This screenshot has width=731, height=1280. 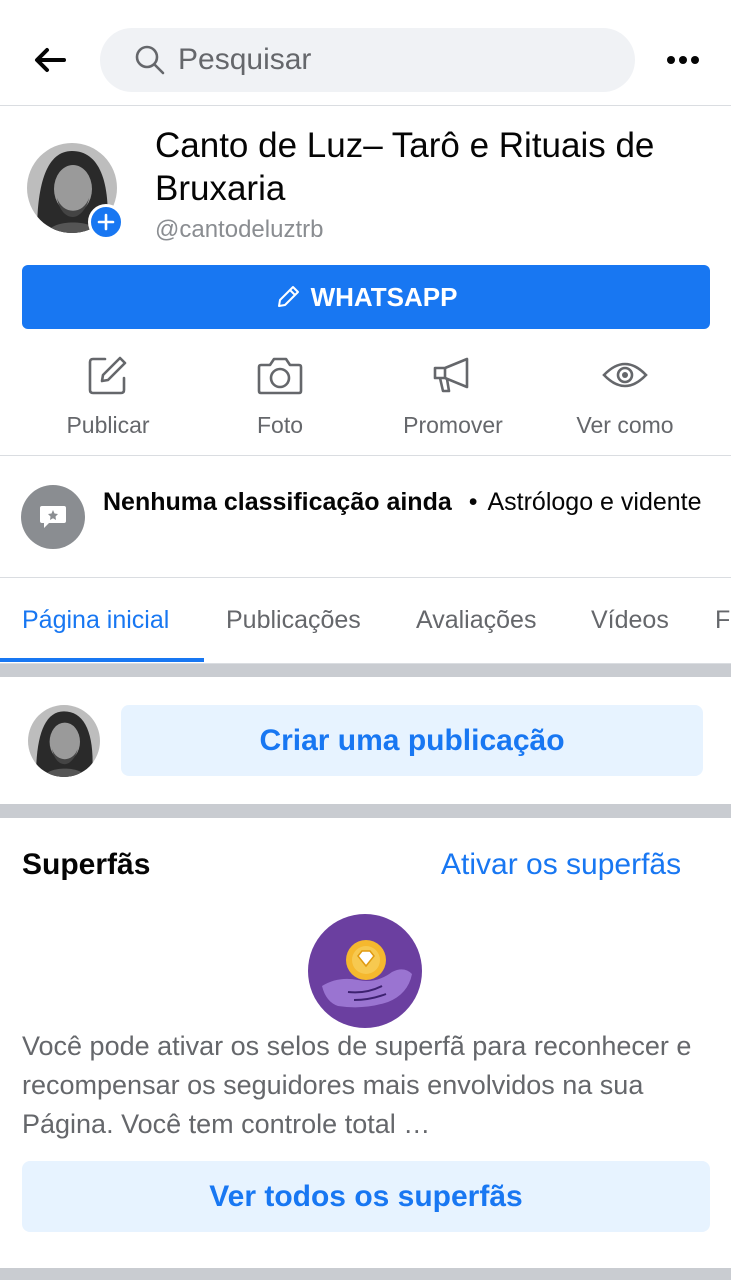 What do you see at coordinates (405, 167) in the screenshot?
I see `page-title: Canto de Luz– Tarô e Rituais de Bruxaria` at bounding box center [405, 167].